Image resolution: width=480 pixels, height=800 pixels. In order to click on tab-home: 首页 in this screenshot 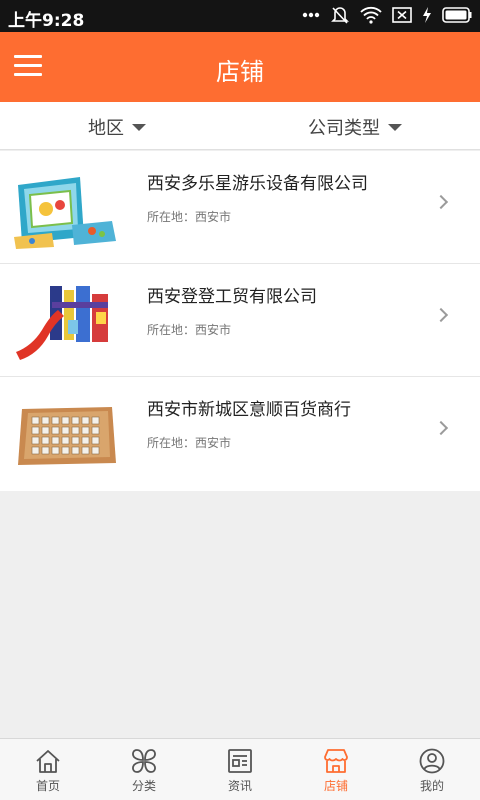, I will do `click(48, 769)`.